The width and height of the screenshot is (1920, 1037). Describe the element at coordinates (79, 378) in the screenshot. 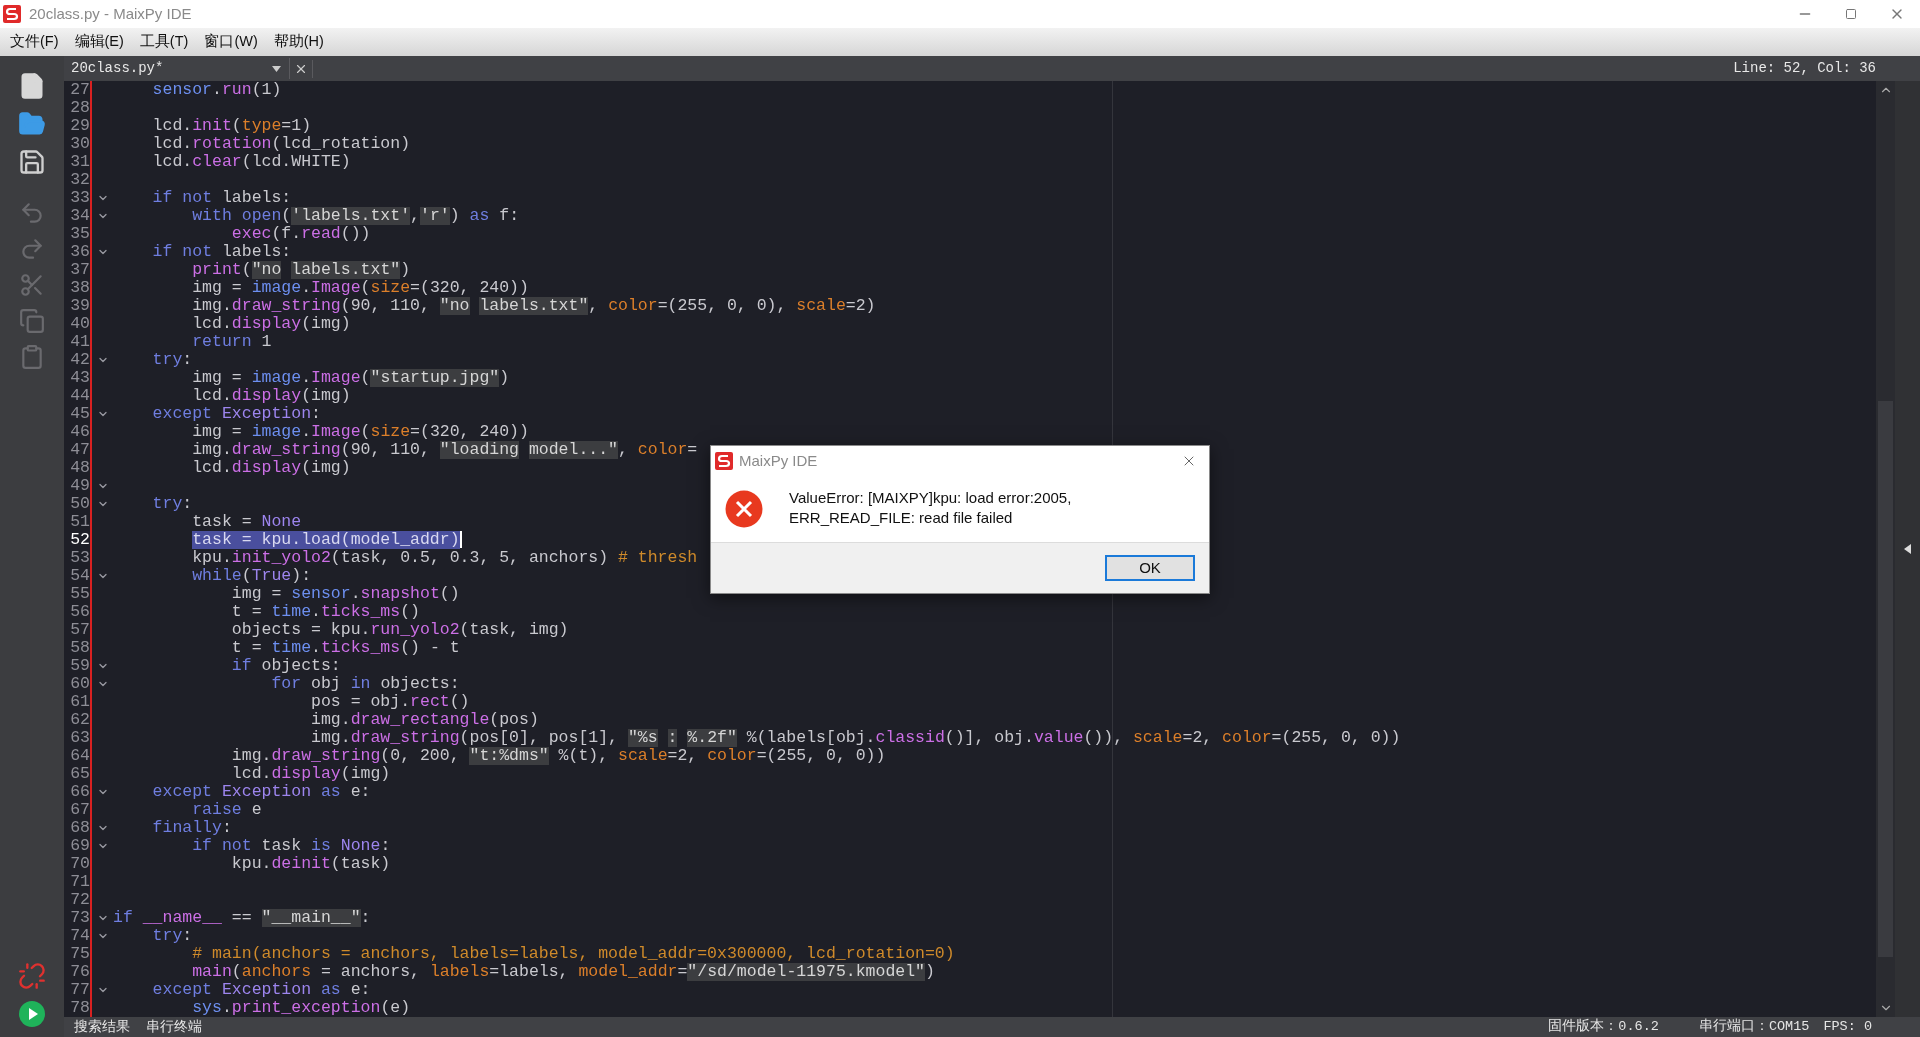

I see `line-number: 43` at that location.